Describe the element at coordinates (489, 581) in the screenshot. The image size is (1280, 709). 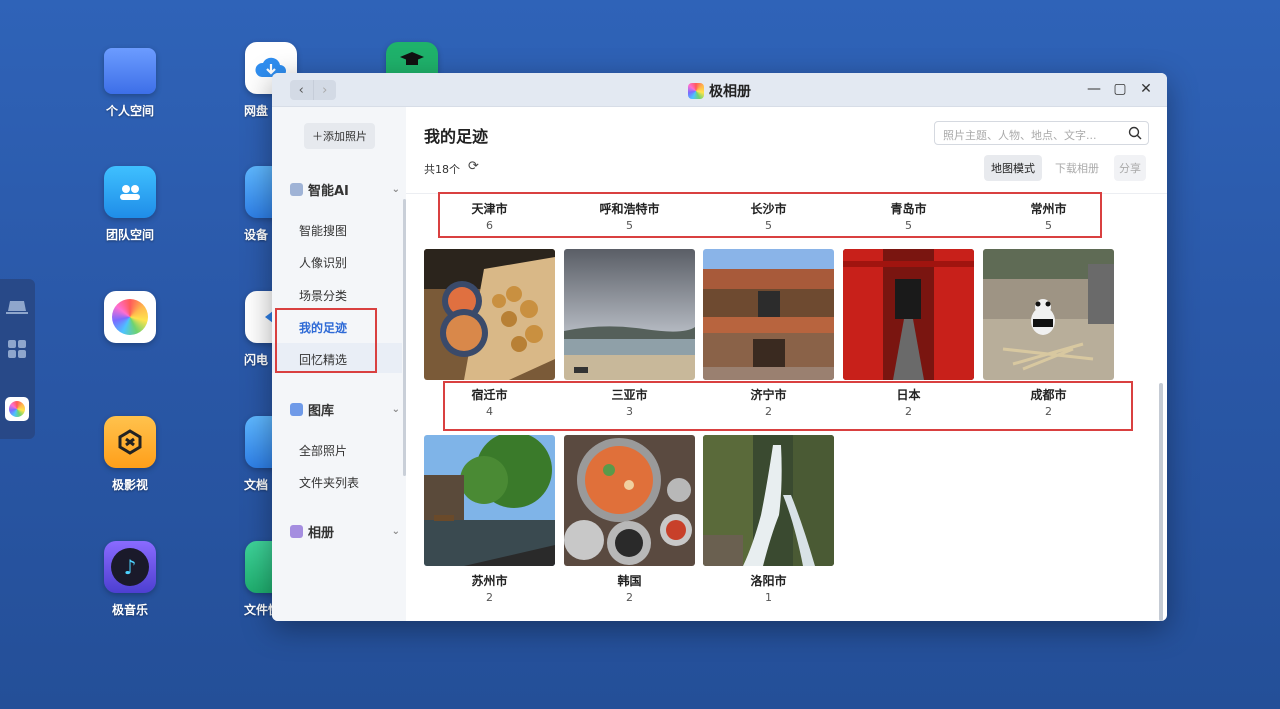
I see `location-name: 苏州市` at that location.